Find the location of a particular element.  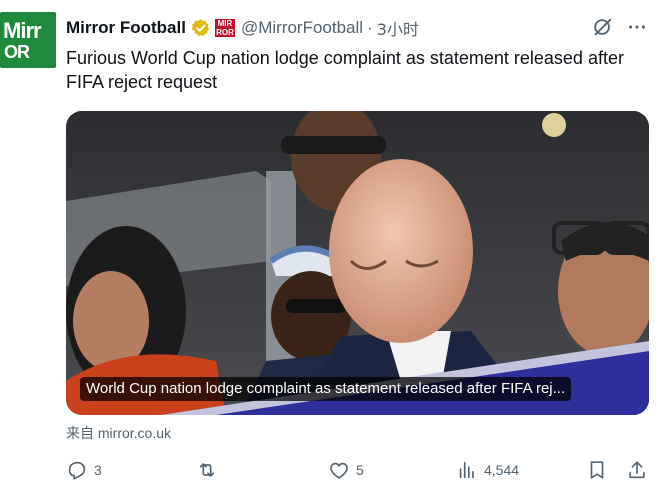

share-button is located at coordinates (637, 470).